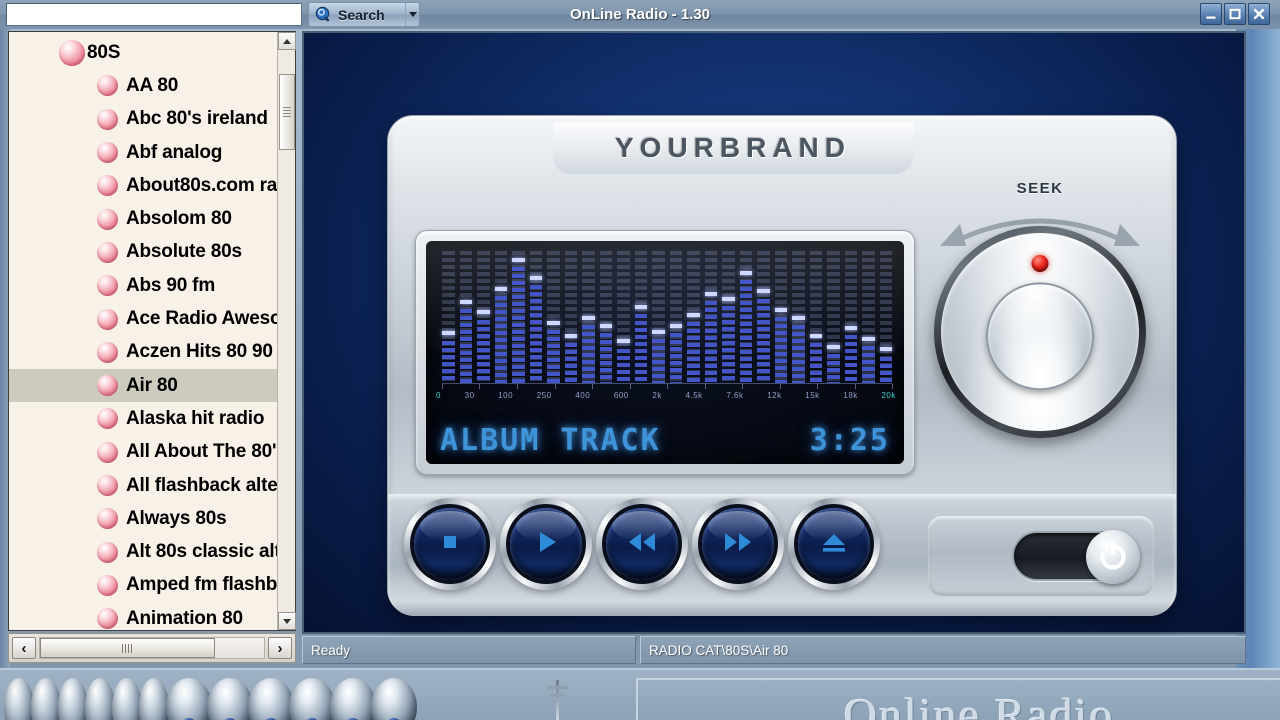  What do you see at coordinates (323, 14) in the screenshot?
I see `magnifier-icon` at bounding box center [323, 14].